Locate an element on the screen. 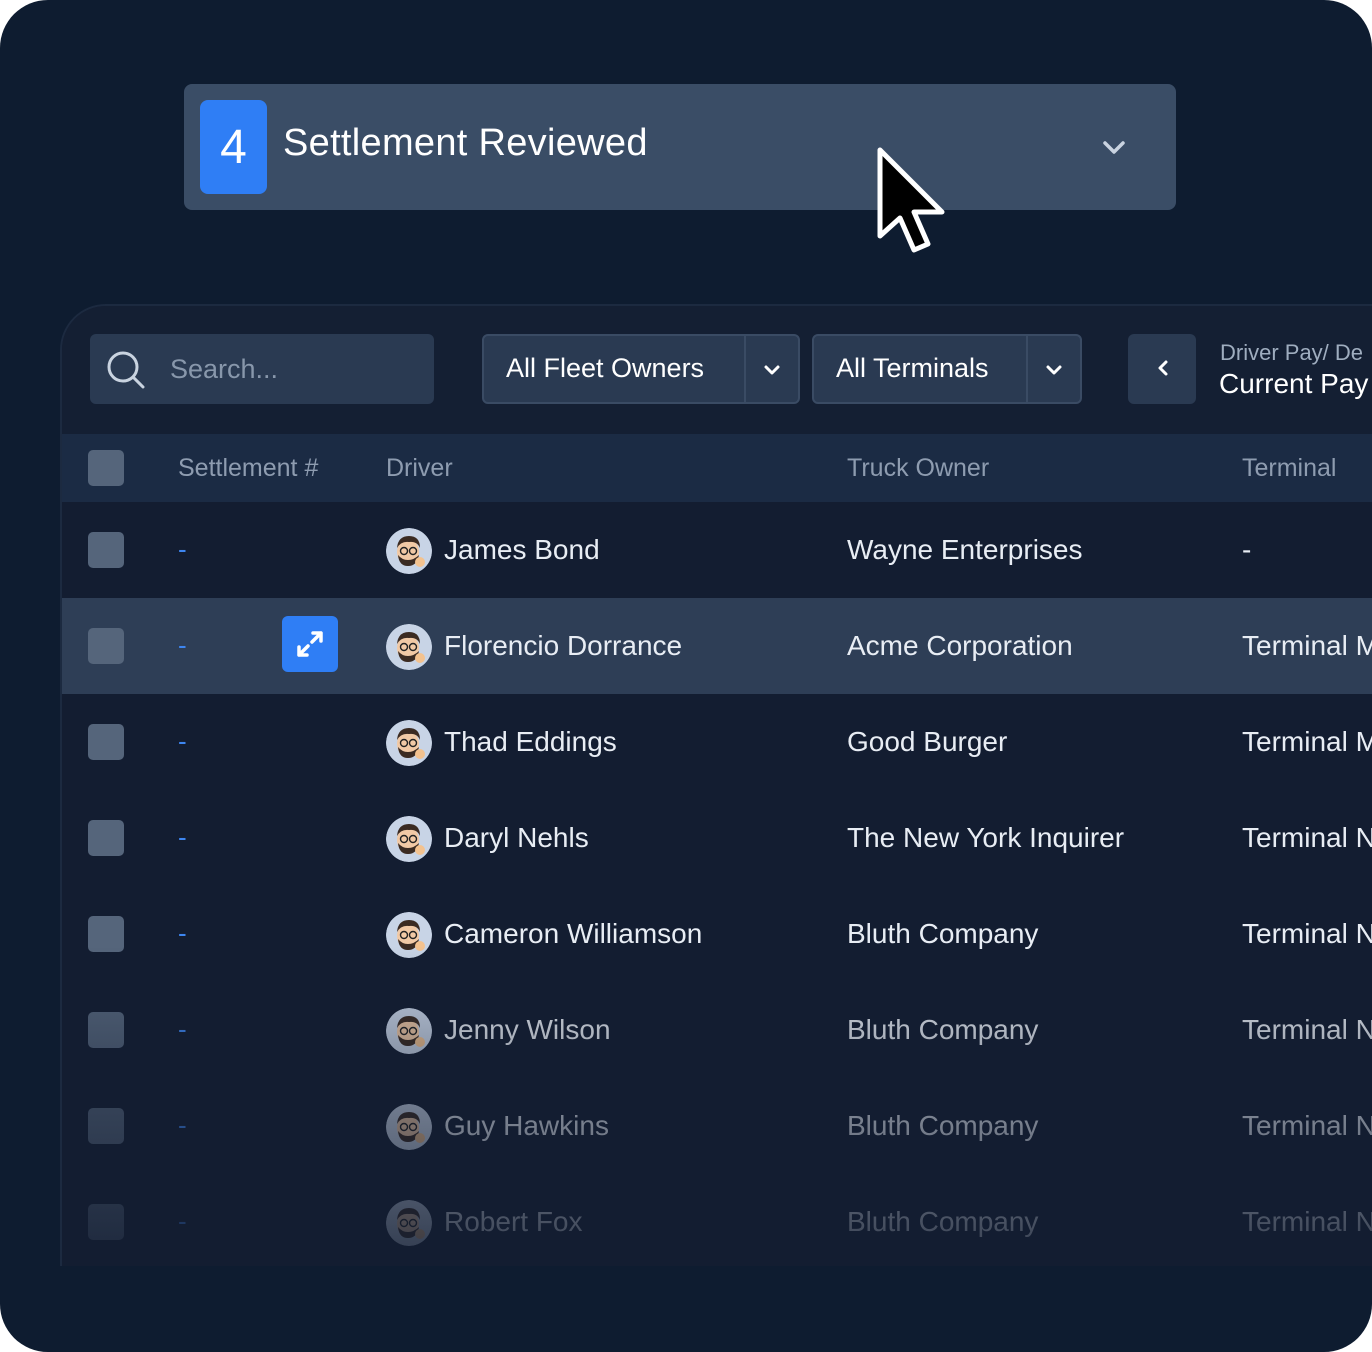  table-header: Settlement # Driver Truck Owner Terminal is located at coordinates (717, 468).